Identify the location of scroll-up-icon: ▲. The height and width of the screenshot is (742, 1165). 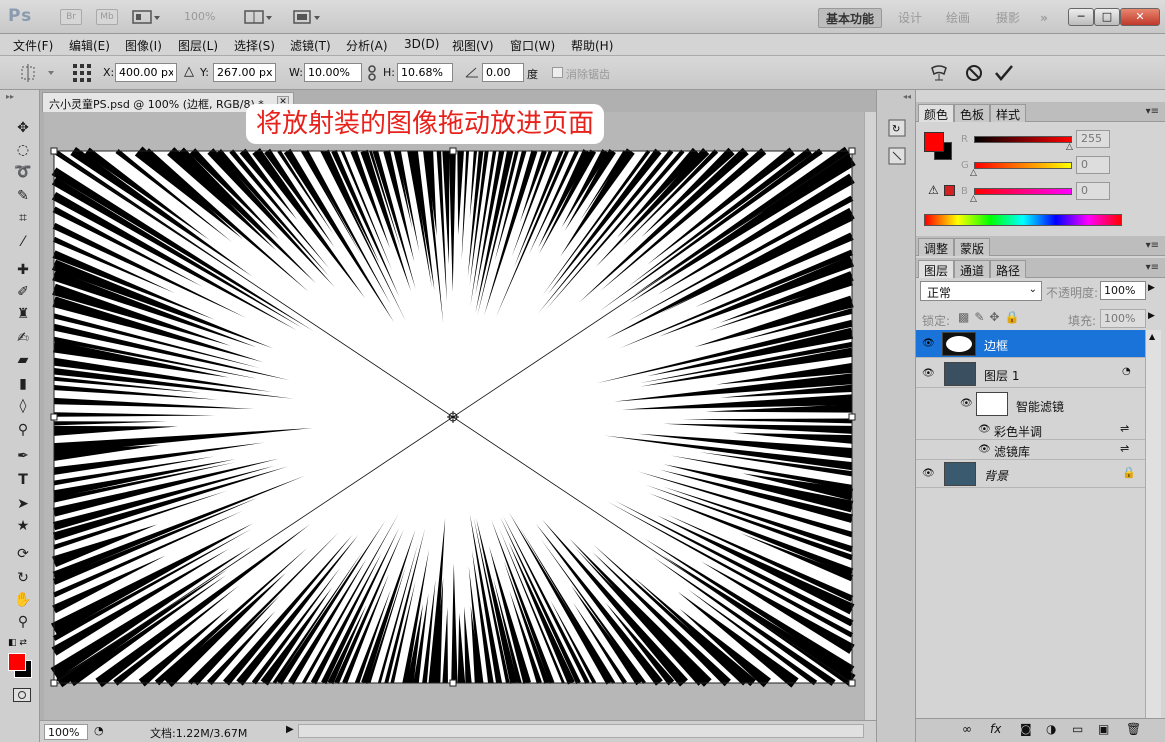
(1152, 336).